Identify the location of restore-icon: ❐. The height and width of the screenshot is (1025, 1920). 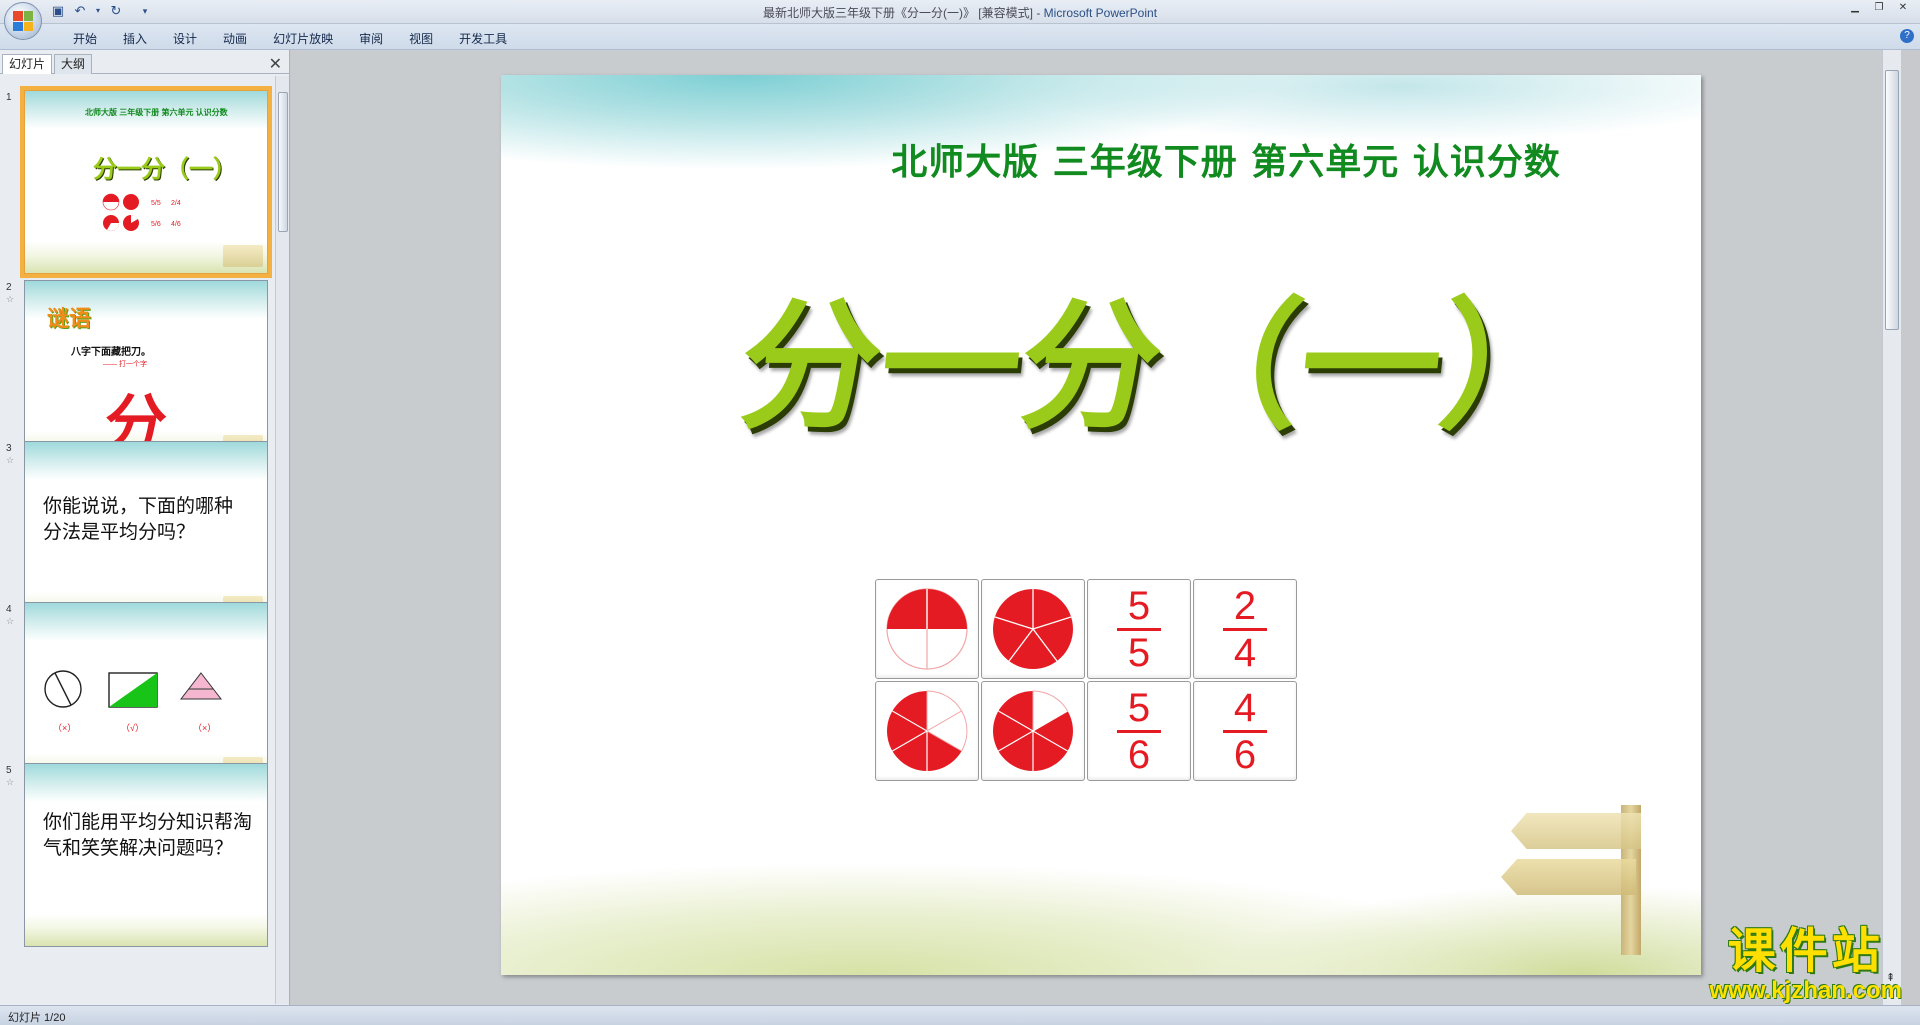
(1879, 8).